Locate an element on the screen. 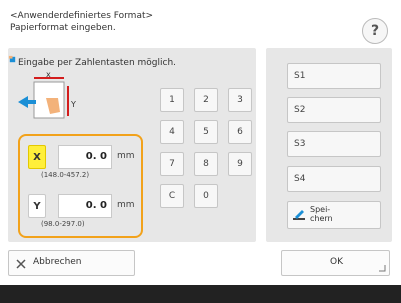 The width and height of the screenshot is (401, 303). ok-label: OK is located at coordinates (336, 262).